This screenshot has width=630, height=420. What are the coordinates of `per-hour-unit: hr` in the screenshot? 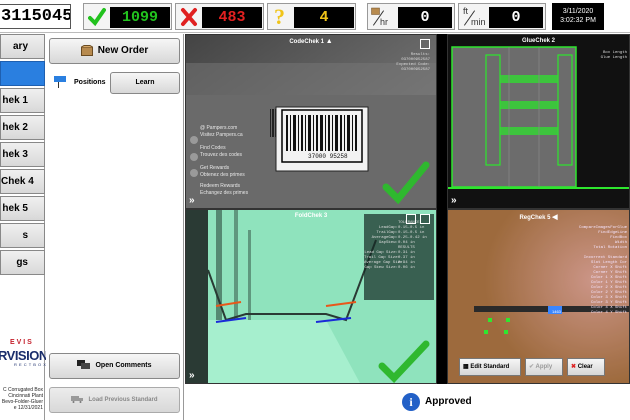 It's located at (384, 17).